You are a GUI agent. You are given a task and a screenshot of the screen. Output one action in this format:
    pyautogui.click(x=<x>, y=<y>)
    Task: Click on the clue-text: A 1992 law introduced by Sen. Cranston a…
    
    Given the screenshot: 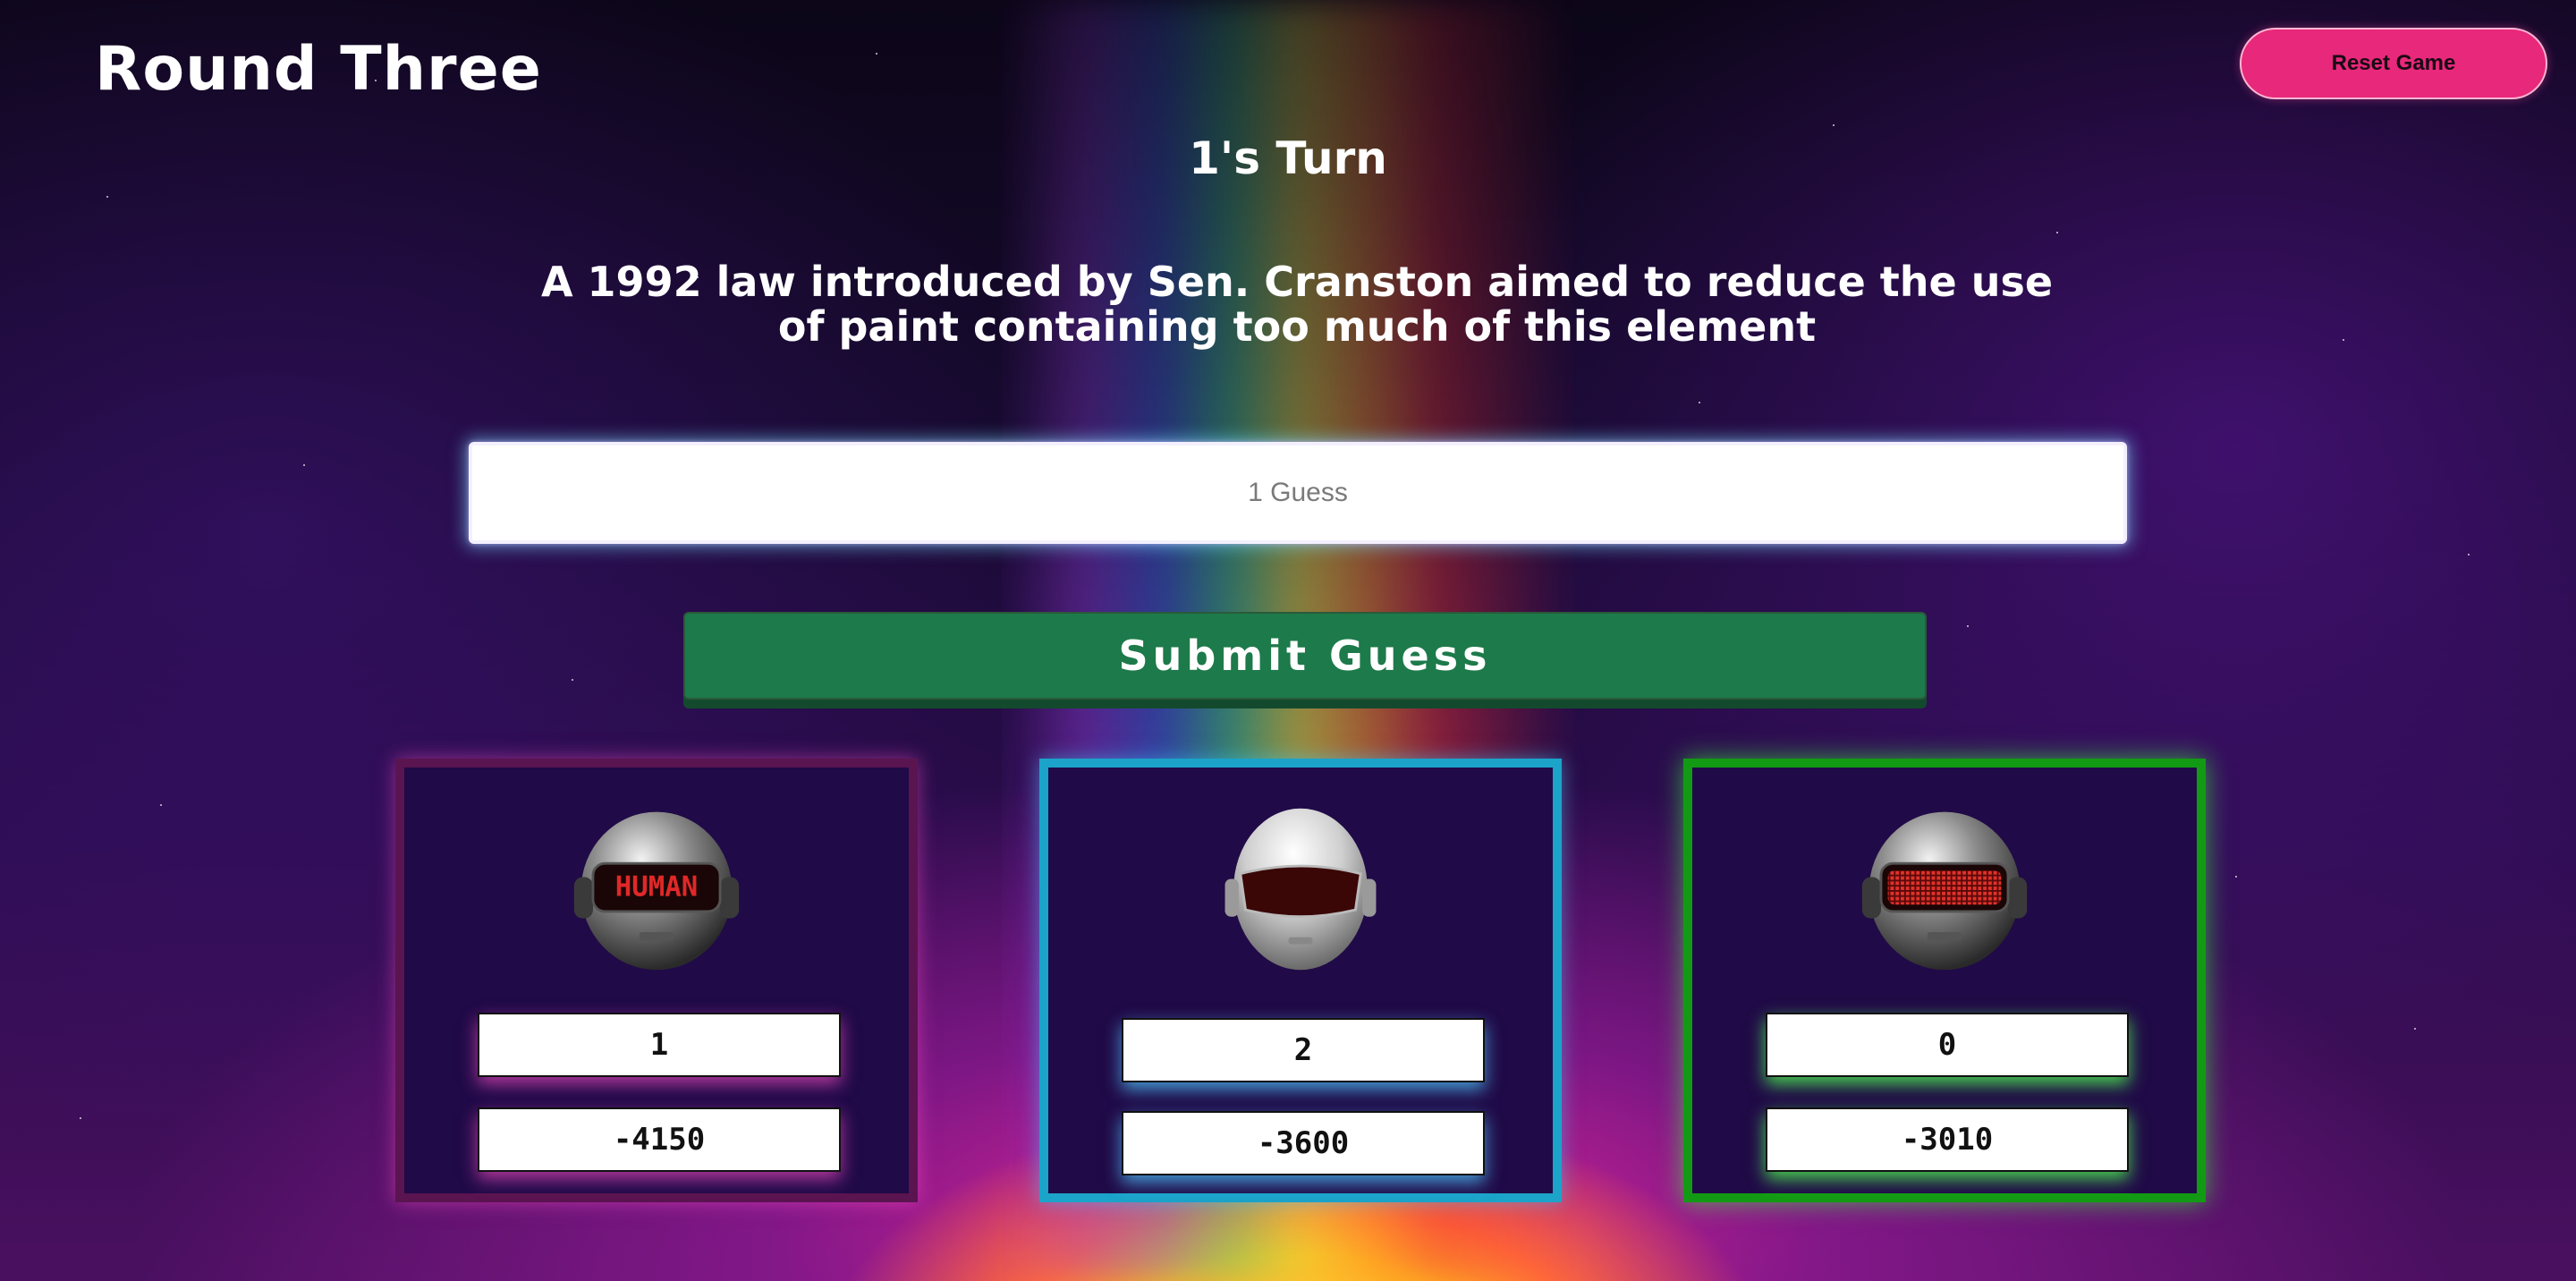 What is the action you would take?
    pyautogui.click(x=1297, y=304)
    